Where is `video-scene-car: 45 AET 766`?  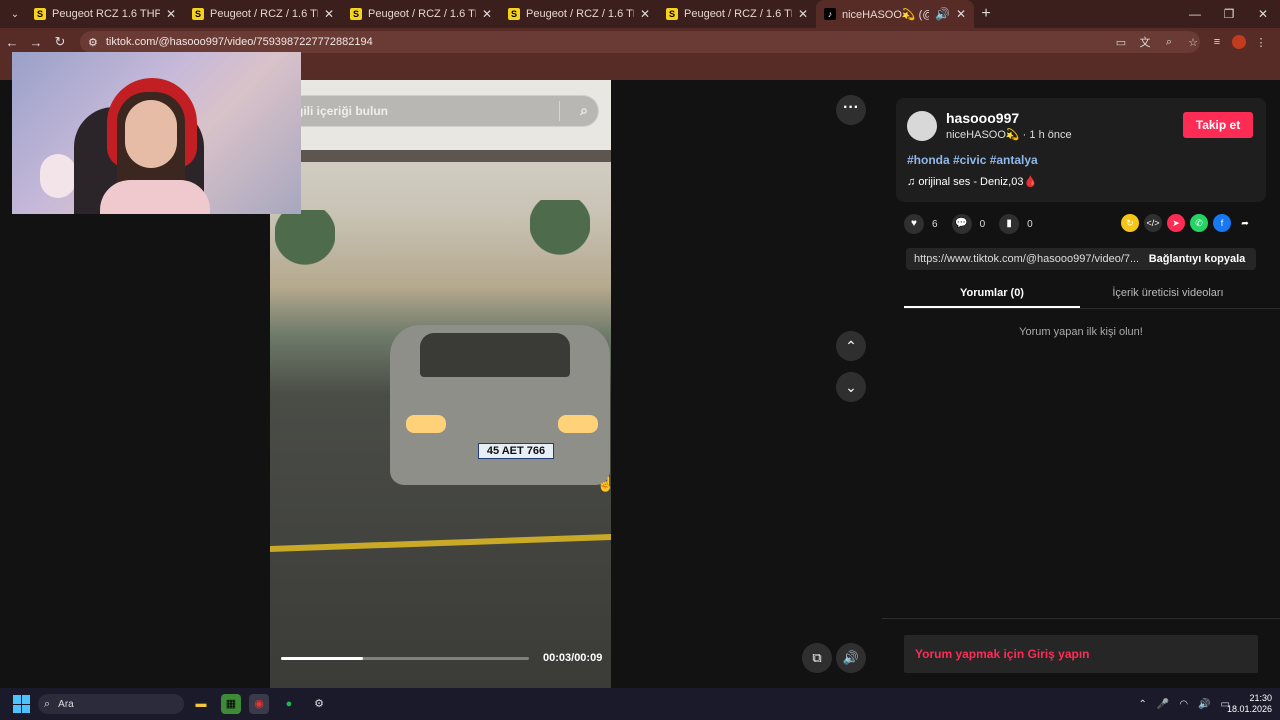 video-scene-car: 45 AET 766 is located at coordinates (500, 405).